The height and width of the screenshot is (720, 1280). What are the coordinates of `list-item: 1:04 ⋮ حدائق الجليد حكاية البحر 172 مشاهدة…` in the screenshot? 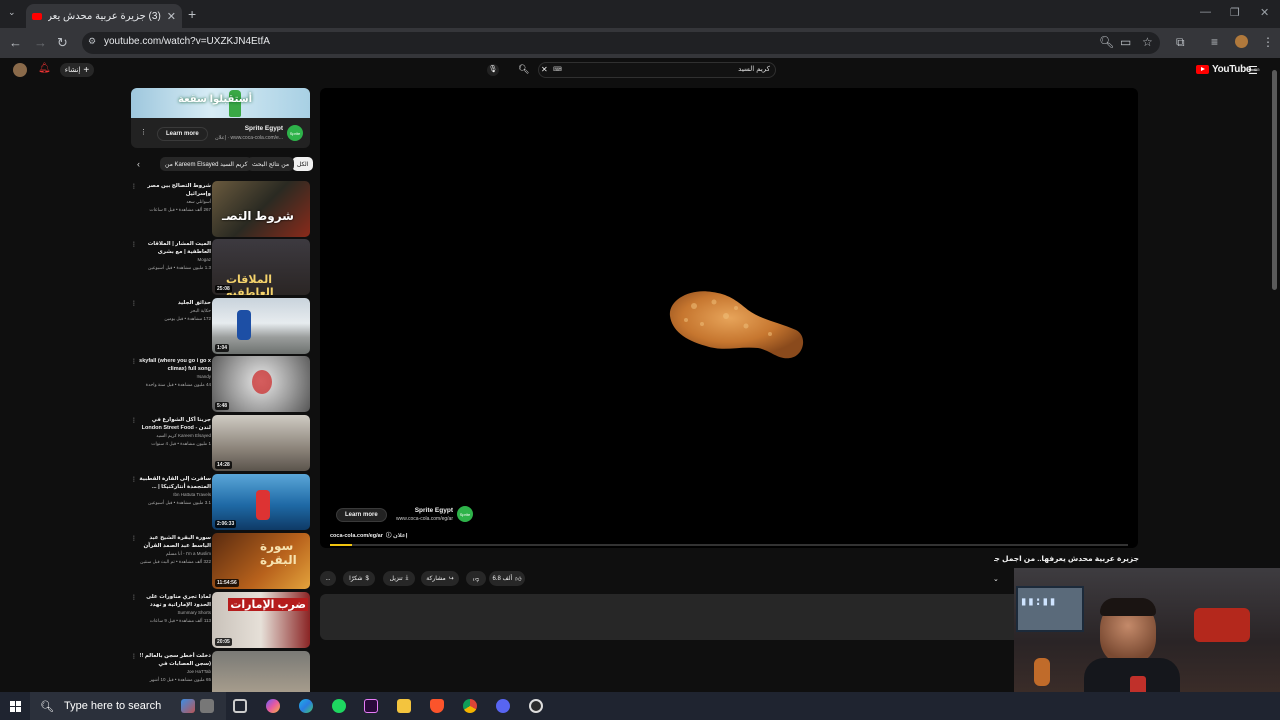 It's located at (220, 326).